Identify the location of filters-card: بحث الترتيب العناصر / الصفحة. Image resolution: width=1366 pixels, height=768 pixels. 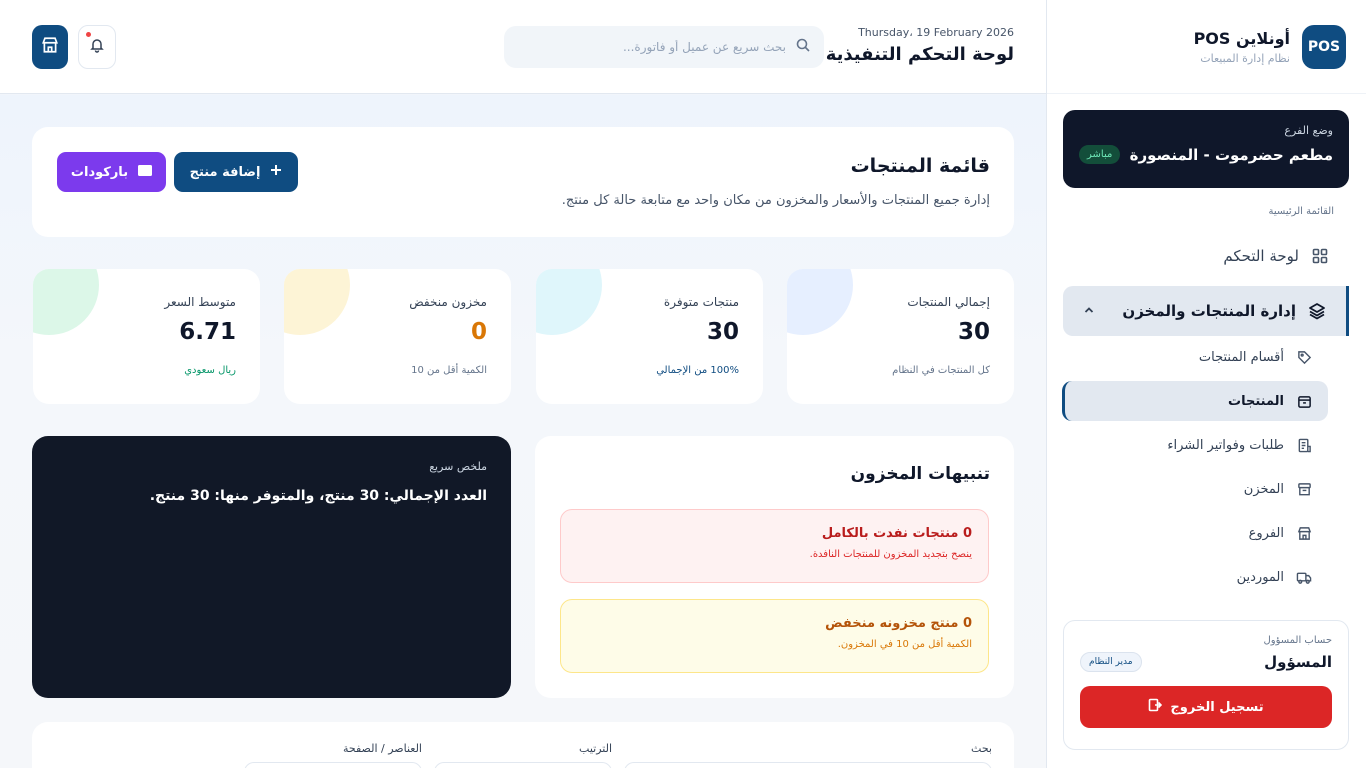
(523, 745).